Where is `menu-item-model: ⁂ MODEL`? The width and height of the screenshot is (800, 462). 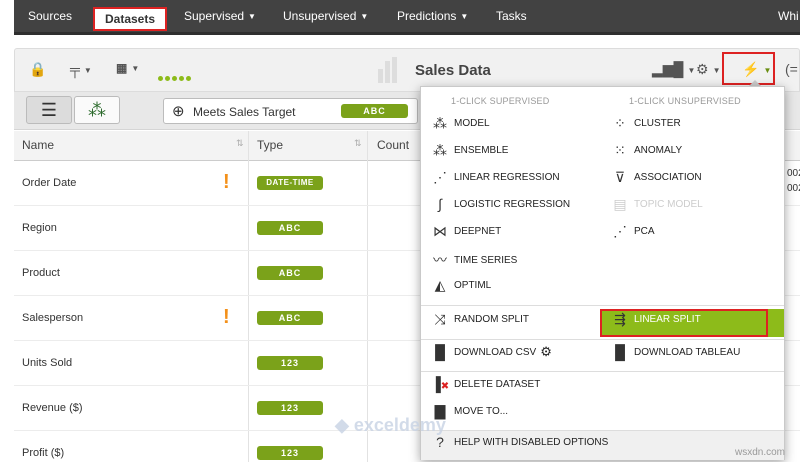
menu-item-model: ⁂ MODEL is located at coordinates (459, 127).